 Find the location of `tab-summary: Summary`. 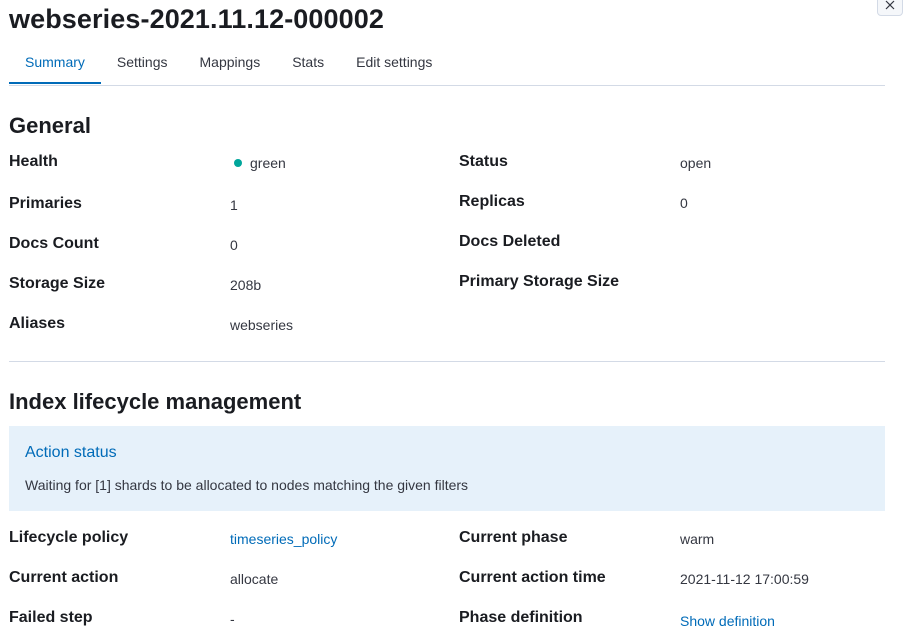

tab-summary: Summary is located at coordinates (55, 64).